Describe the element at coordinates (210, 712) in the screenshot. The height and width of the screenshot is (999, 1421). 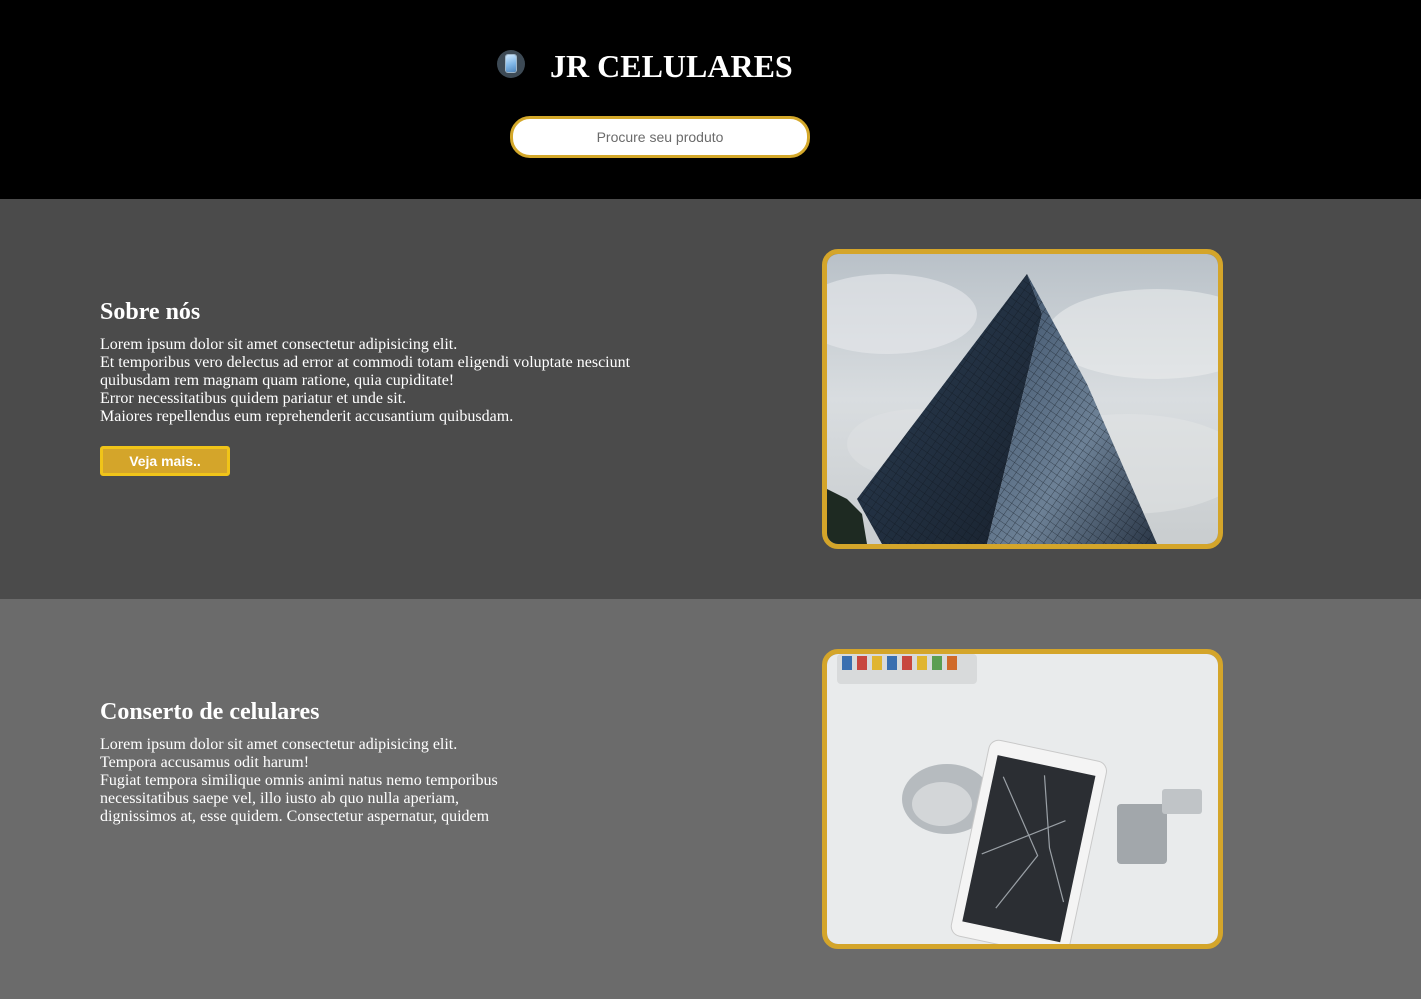
I see `repair-title: Conserto de celulares` at that location.